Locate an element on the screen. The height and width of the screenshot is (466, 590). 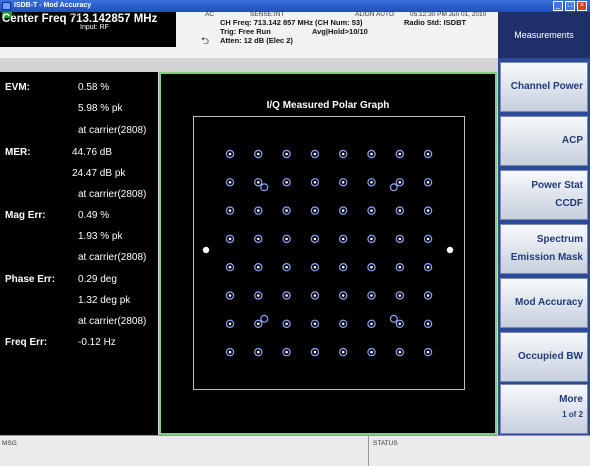
softkey-label: Occupied BW is located at coordinates (550, 356).